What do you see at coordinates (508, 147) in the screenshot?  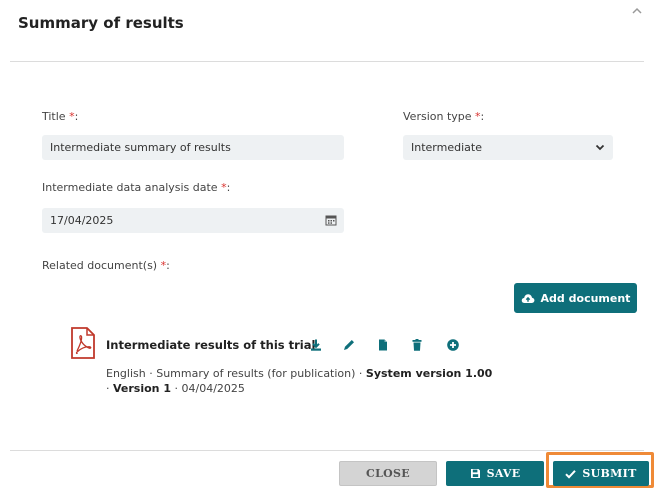 I see `version-type-select: Intermediate` at bounding box center [508, 147].